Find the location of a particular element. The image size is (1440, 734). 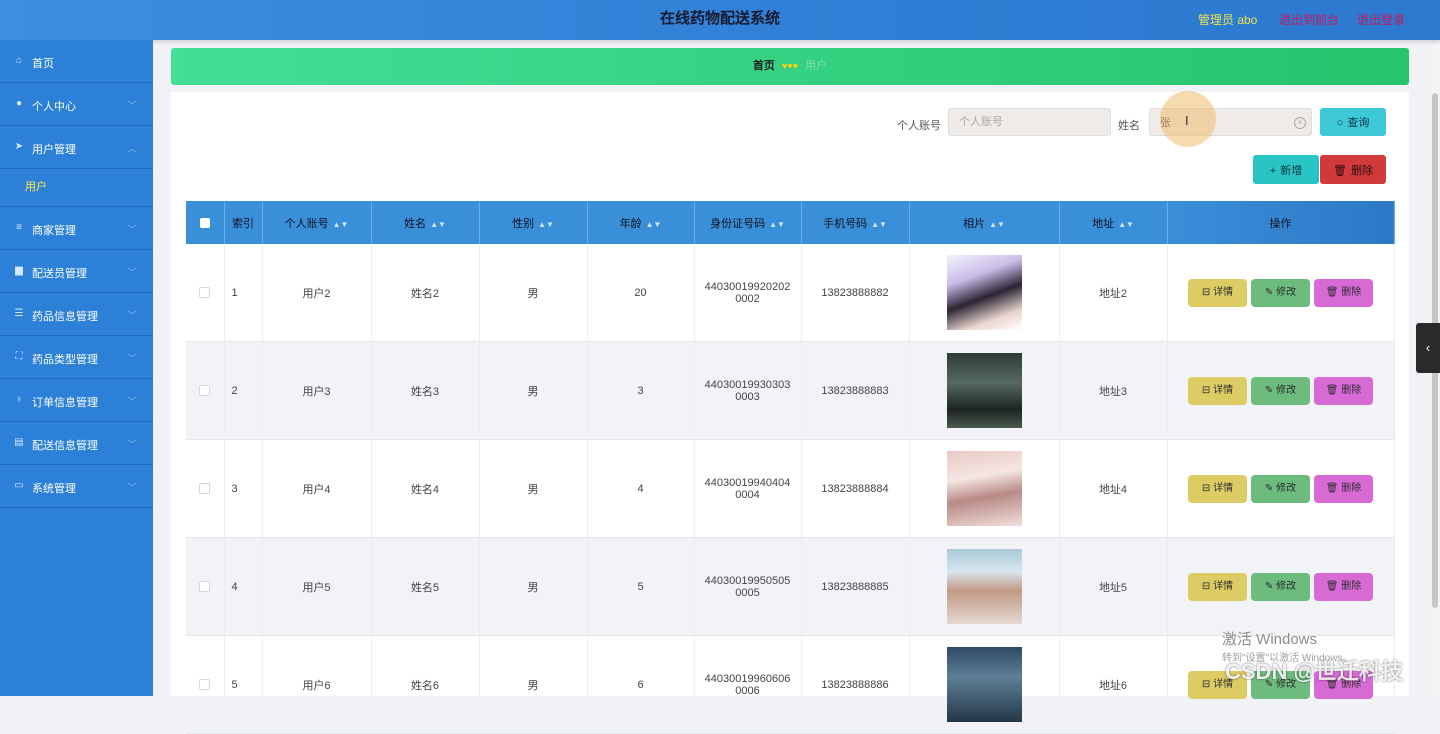

name-cell: 姓名6 is located at coordinates (425, 684).